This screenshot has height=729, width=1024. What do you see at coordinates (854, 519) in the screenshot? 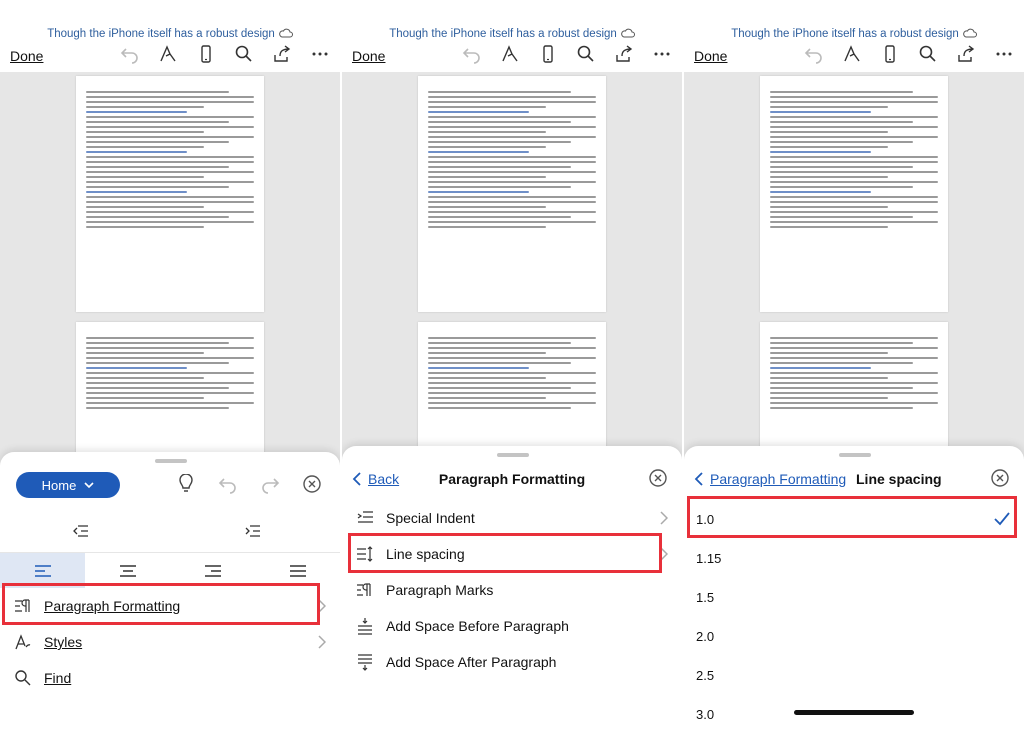
I see `line-spacing-option: 1.0` at bounding box center [854, 519].